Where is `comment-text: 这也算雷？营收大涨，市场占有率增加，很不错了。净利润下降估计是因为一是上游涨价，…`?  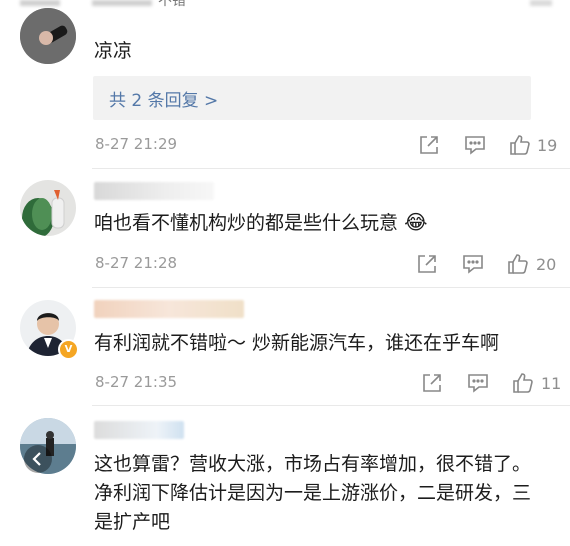
comment-text: 这也算雷？营收大涨，市场占有率增加，很不错了。净利润下降估计是因为一是上游涨价，… is located at coordinates (313, 493).